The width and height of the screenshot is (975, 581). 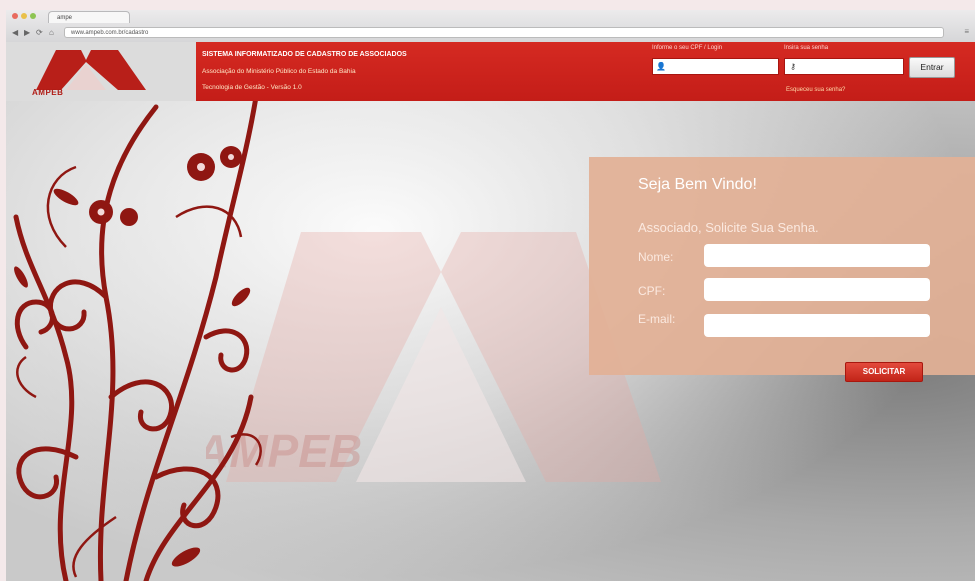 What do you see at coordinates (27, 33) in the screenshot?
I see `forward-icon: ▶` at bounding box center [27, 33].